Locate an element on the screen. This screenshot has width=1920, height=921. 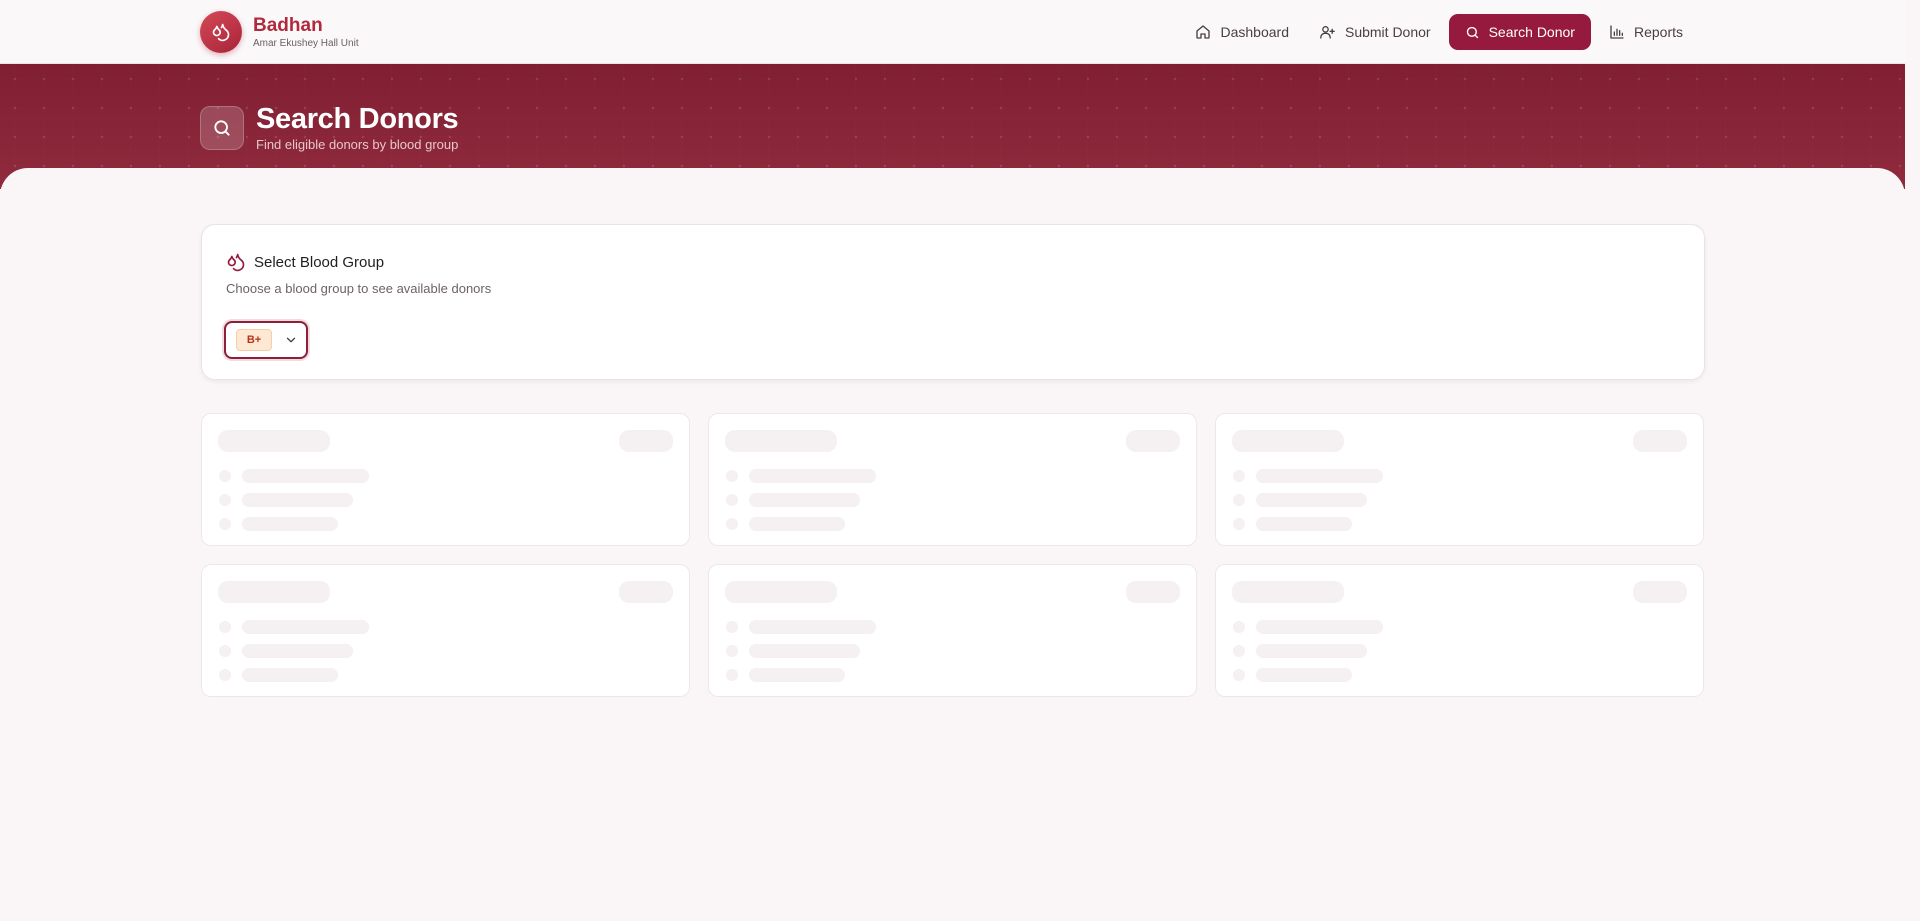
nav-search-donor-label: Search Donor is located at coordinates (1531, 32).